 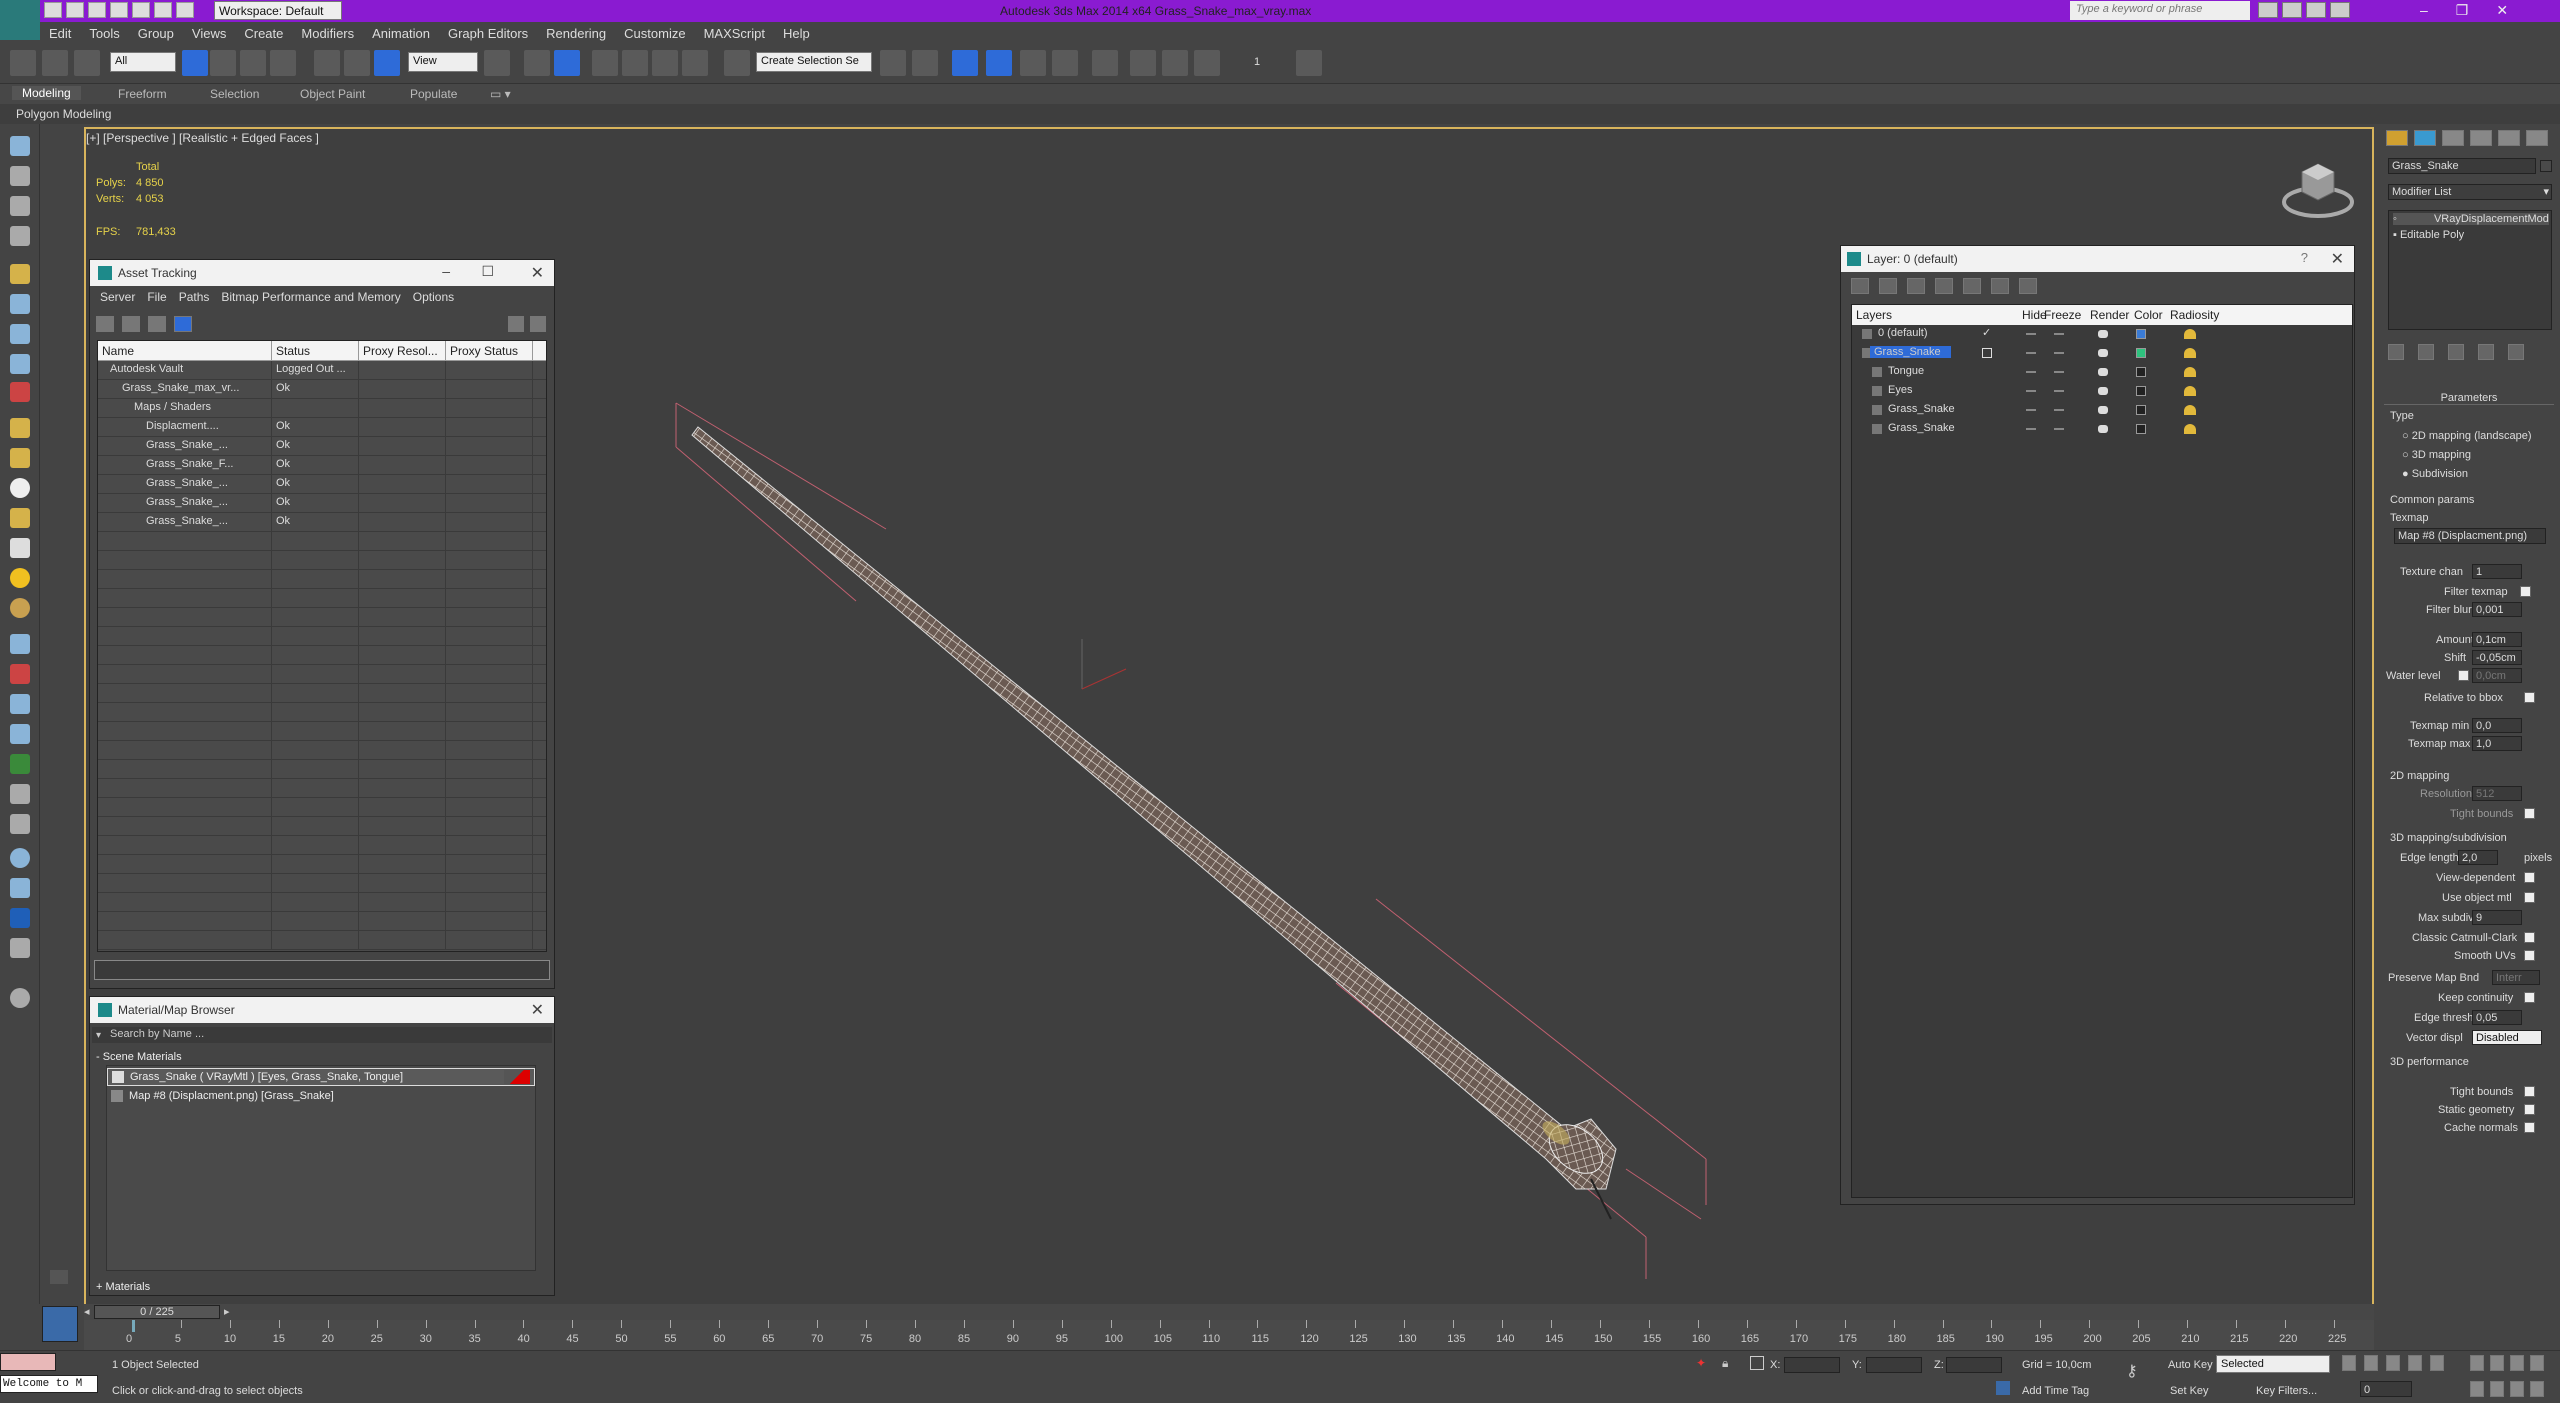 I want to click on asset-path-field, so click(x=322, y=970).